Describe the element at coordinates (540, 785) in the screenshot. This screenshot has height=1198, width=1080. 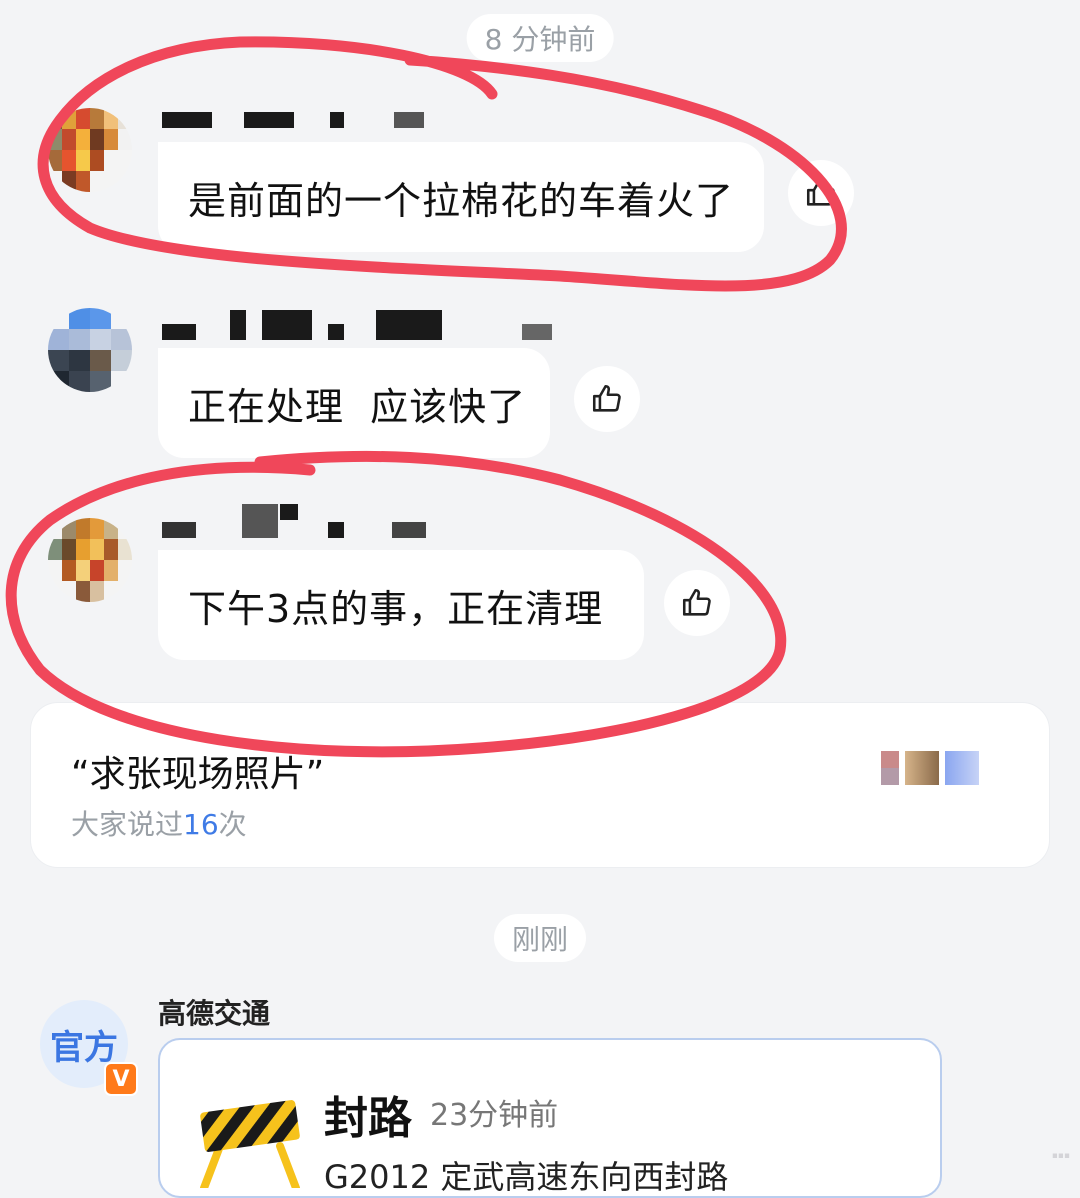
I see `quote-card: “求张现场照片” 大家说过16次` at that location.